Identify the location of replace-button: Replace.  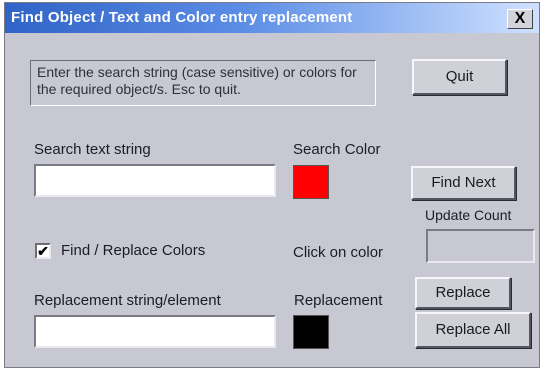
(463, 293).